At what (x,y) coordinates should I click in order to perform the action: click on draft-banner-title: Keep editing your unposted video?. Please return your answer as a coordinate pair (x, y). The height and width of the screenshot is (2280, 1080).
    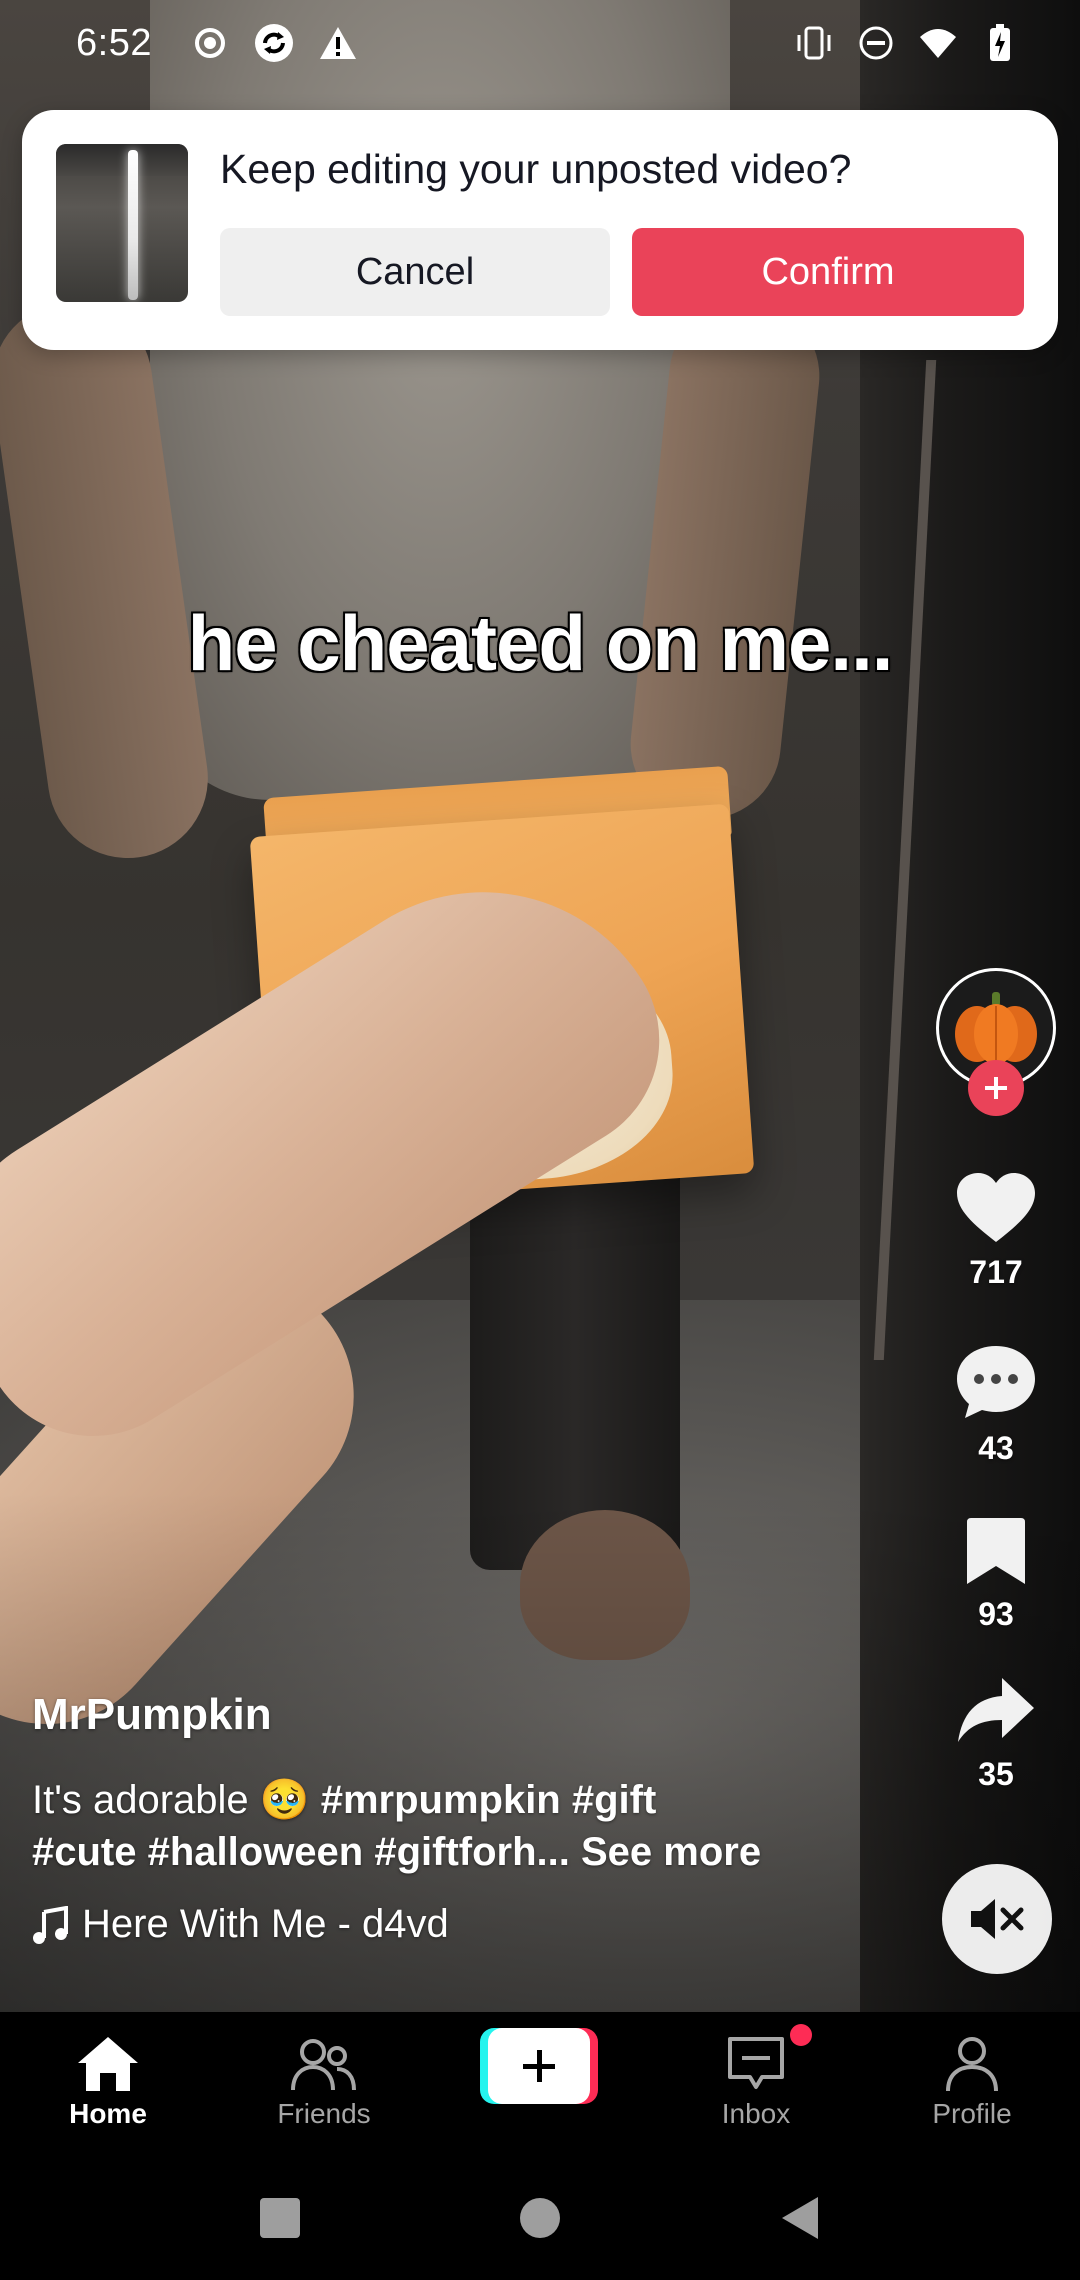
    Looking at the image, I should click on (536, 169).